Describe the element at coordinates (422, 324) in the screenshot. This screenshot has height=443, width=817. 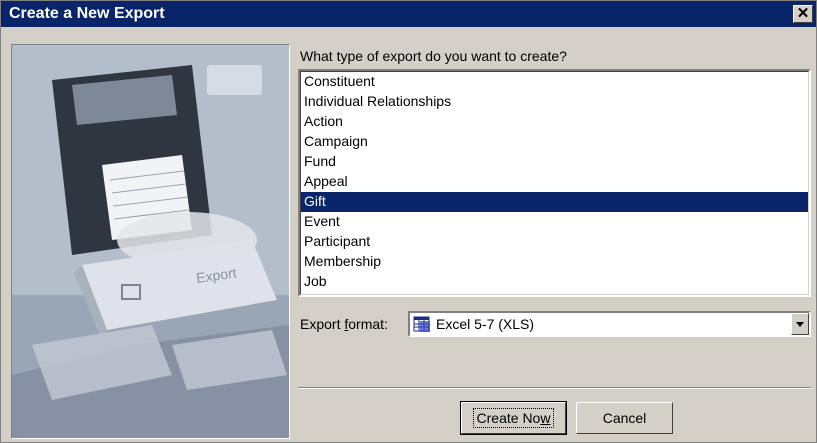
I see `excel-icon` at that location.